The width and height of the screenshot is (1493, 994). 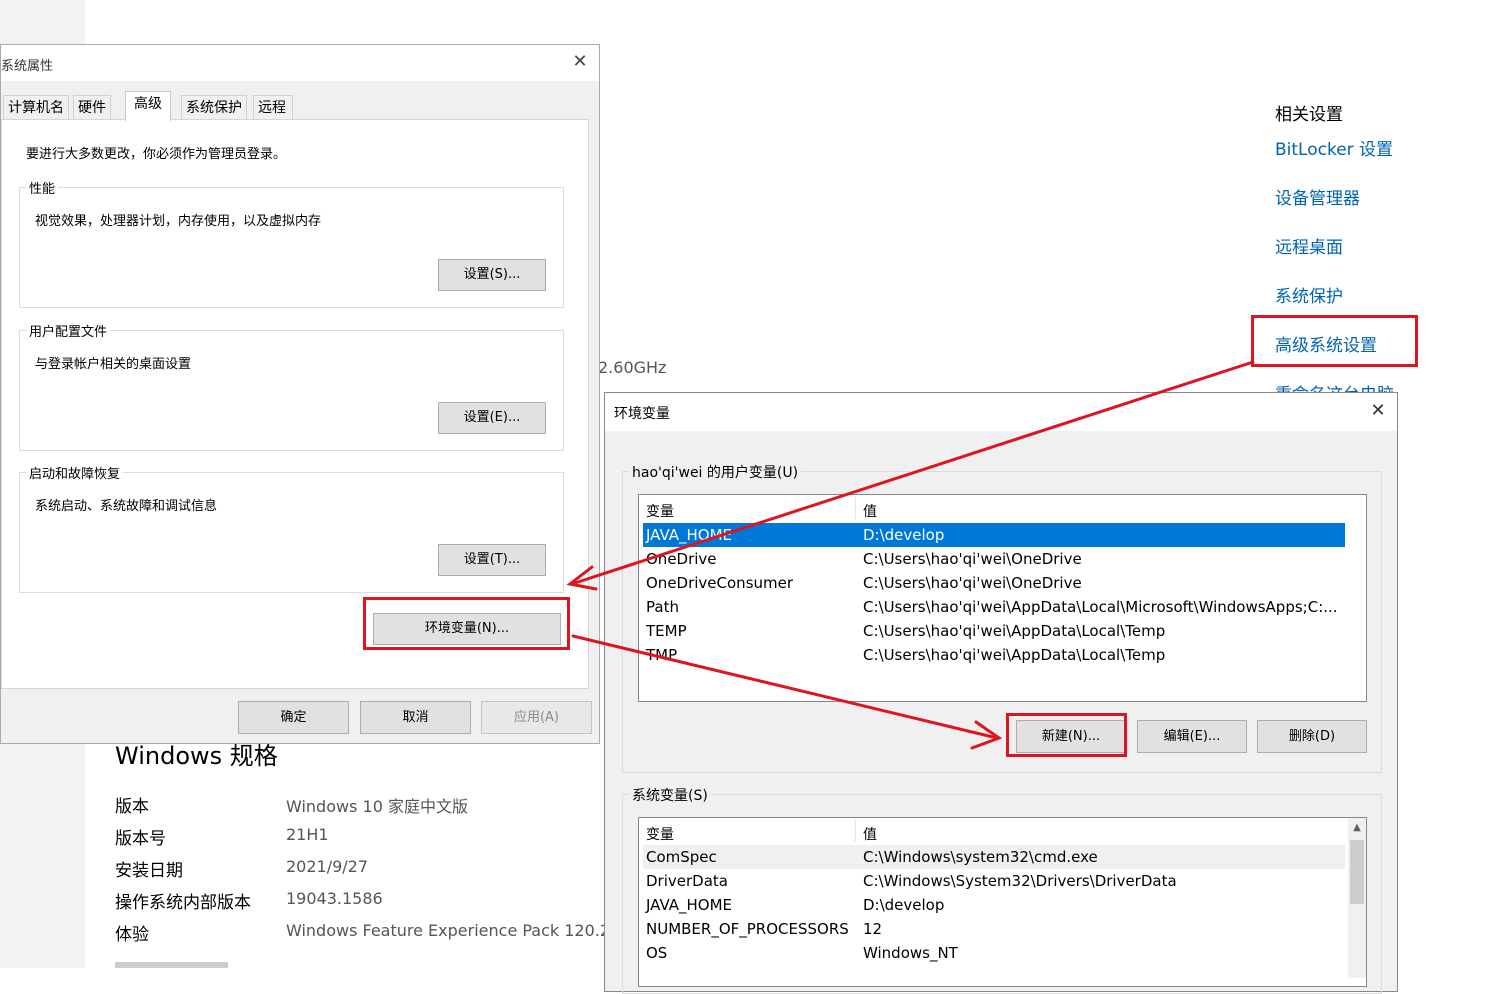 I want to click on group-title: 系统变量(S), so click(x=670, y=795).